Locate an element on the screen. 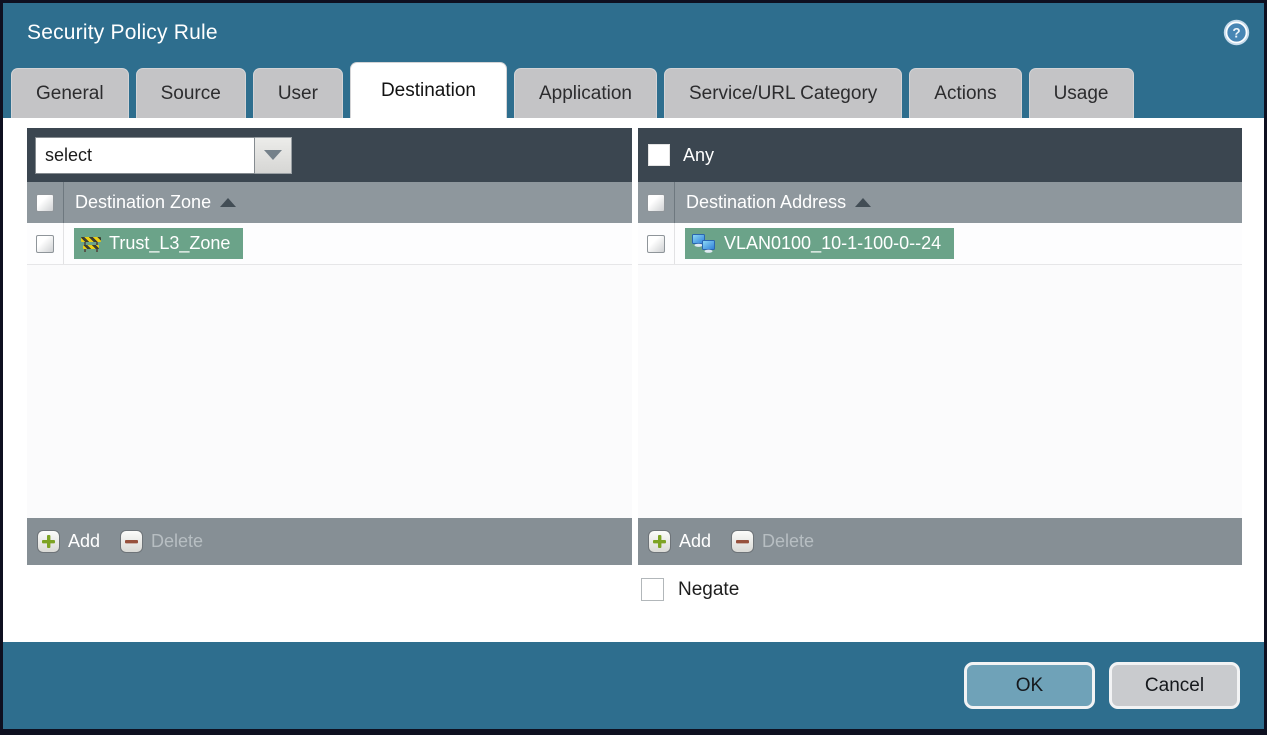 The image size is (1267, 735). tab-service-url-category: Service/URL Category is located at coordinates (783, 93).